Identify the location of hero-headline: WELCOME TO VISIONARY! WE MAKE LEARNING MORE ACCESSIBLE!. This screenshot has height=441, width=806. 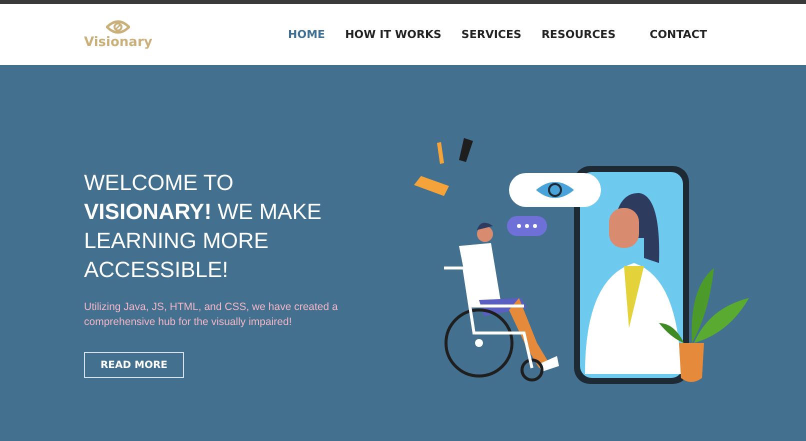
(203, 226).